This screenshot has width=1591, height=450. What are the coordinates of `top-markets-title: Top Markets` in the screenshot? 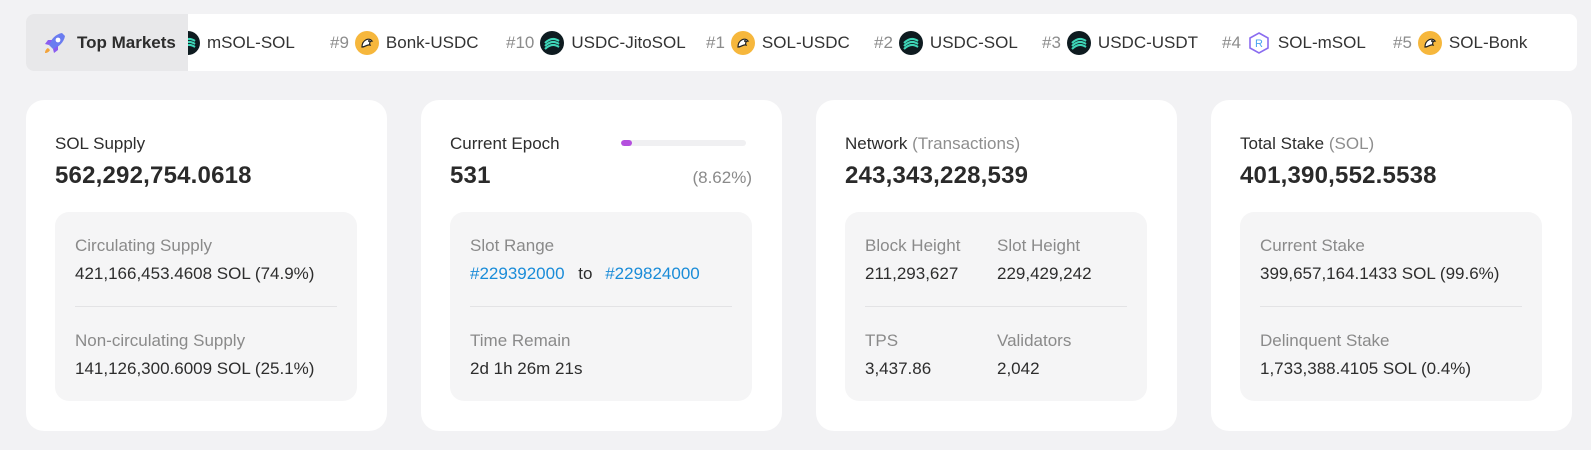 It's located at (126, 42).